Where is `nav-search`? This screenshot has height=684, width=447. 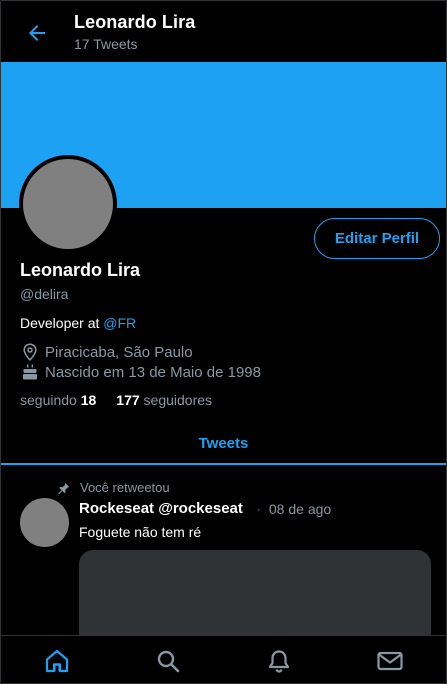
nav-search is located at coordinates (168, 660).